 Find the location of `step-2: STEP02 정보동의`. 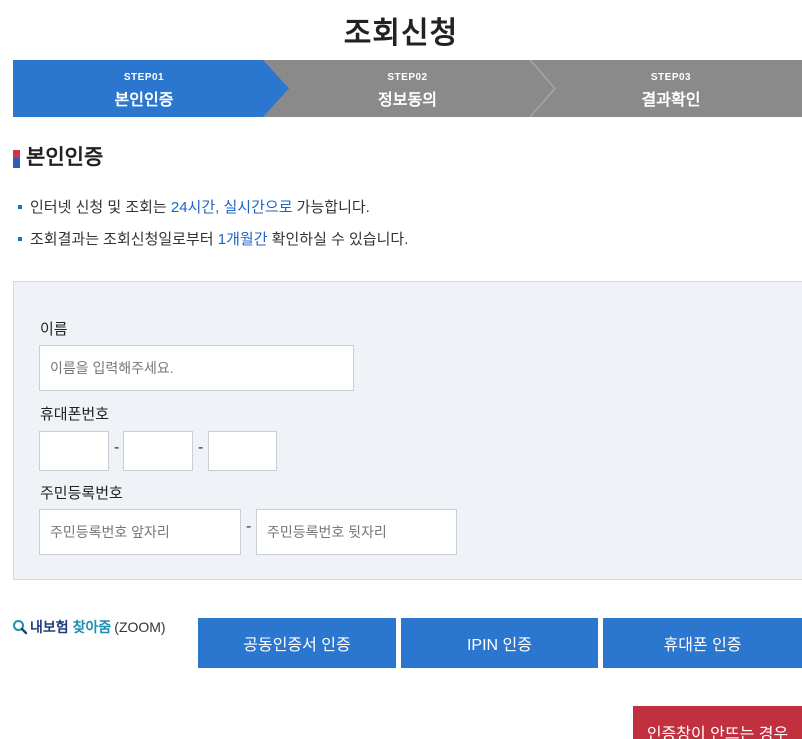

step-2: STEP02 정보동의 is located at coordinates (407, 88).